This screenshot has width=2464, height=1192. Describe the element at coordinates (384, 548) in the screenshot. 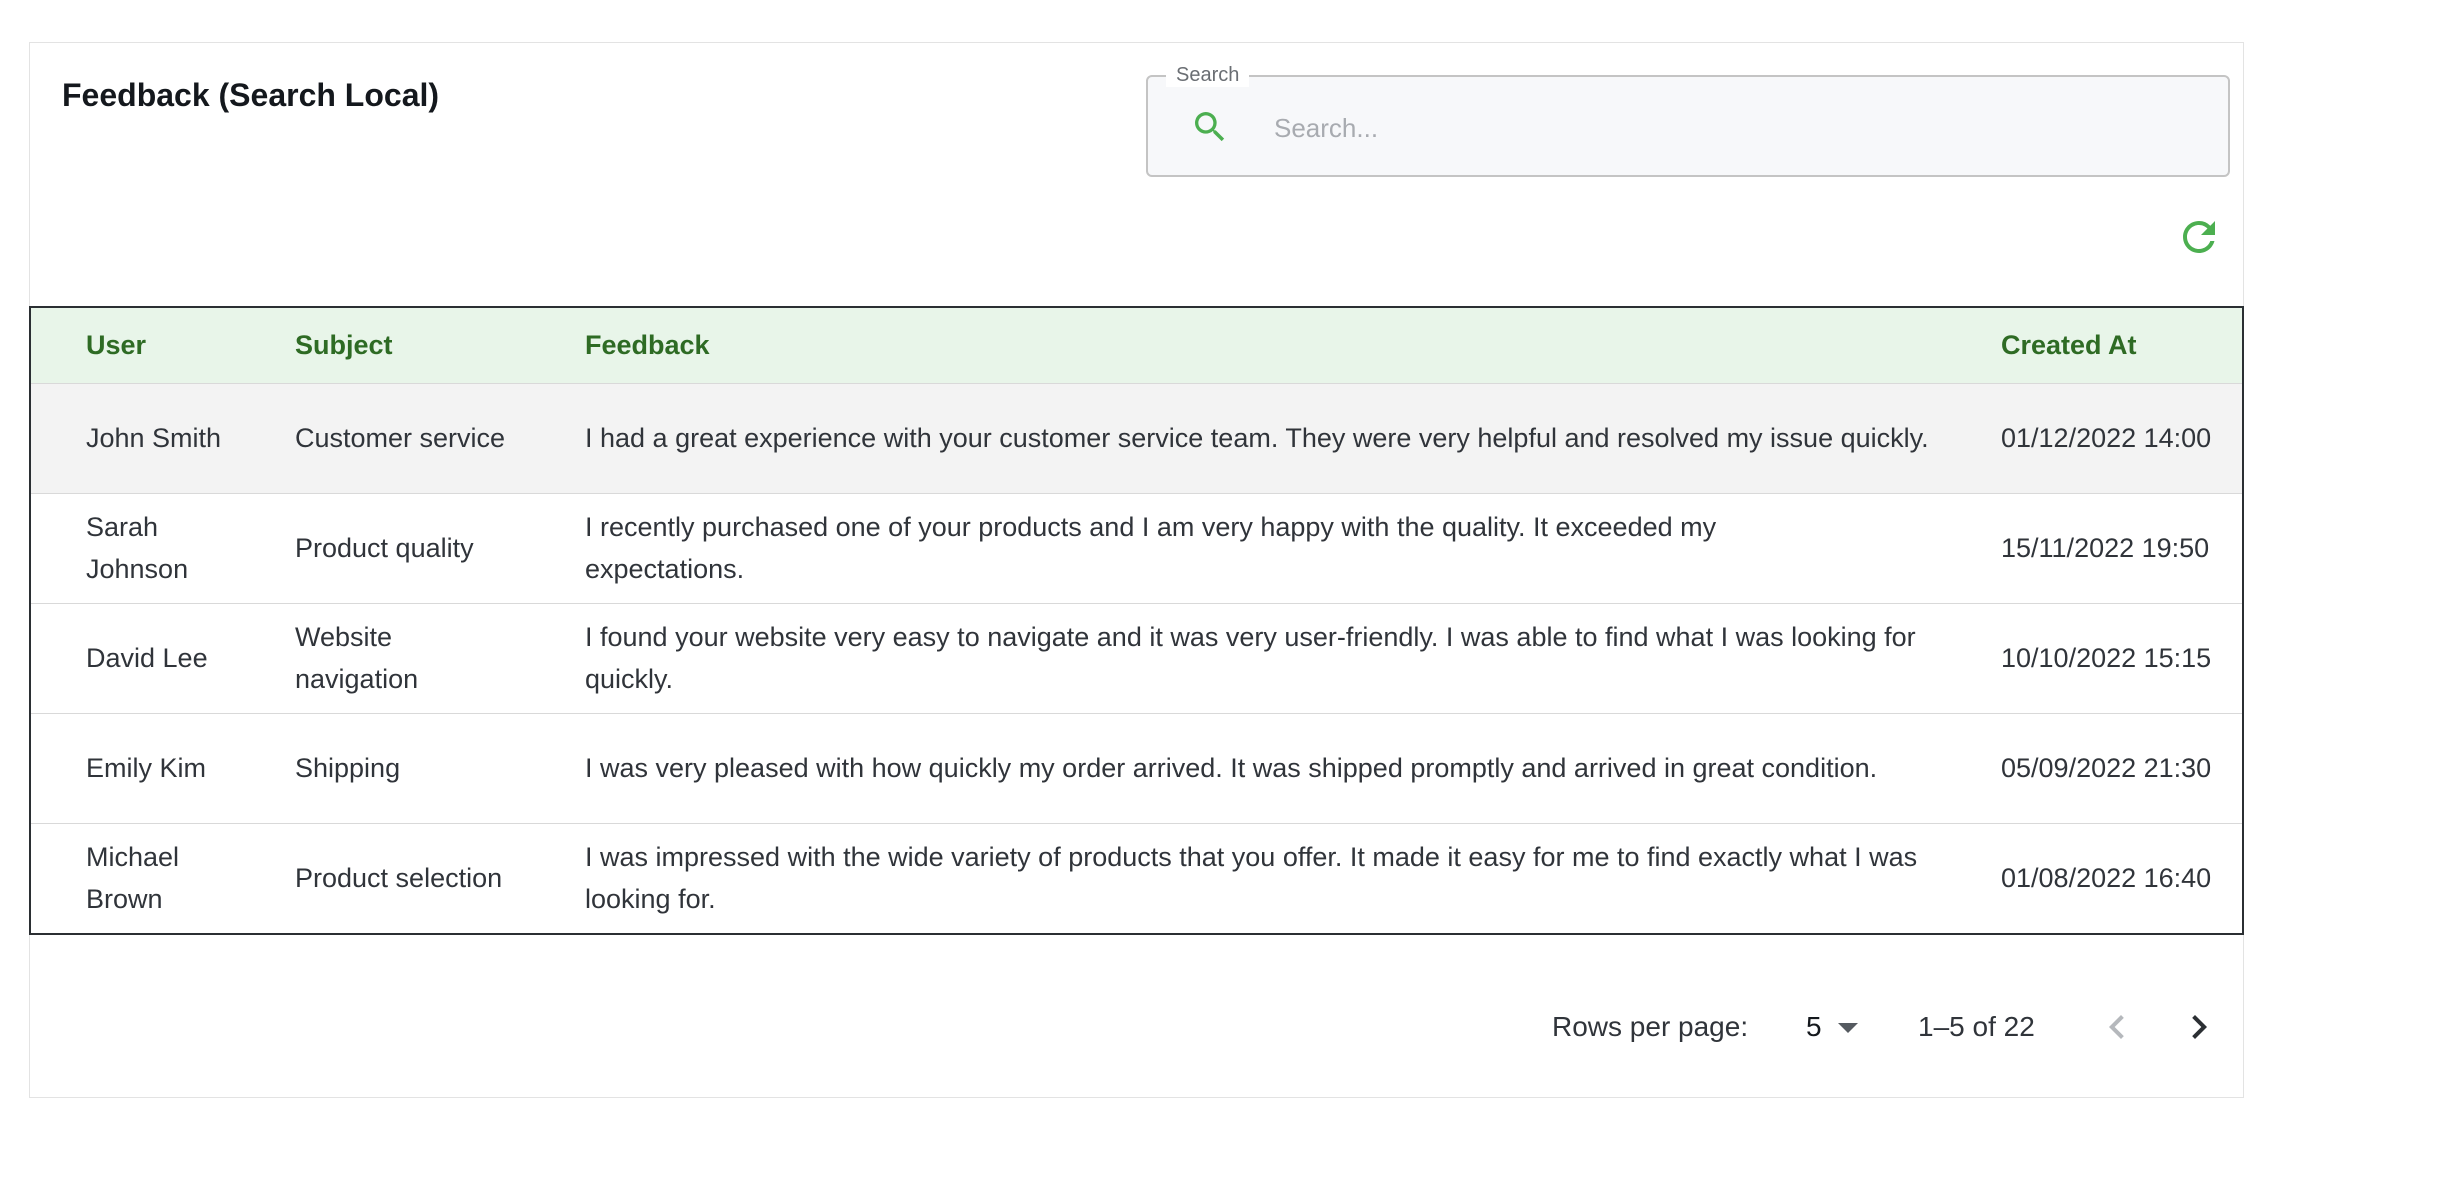

I see `cell-subject: Product quality` at that location.